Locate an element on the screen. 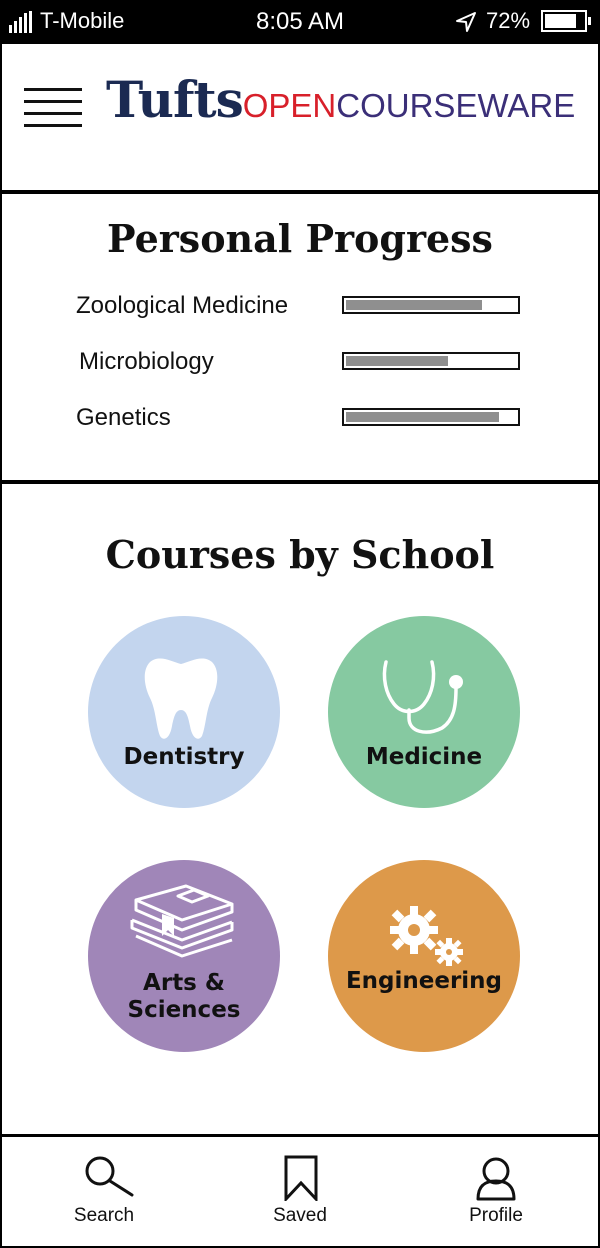 The width and height of the screenshot is (600, 1248). school-arts-sciences-button: Arts & Sciences is located at coordinates (184, 956).